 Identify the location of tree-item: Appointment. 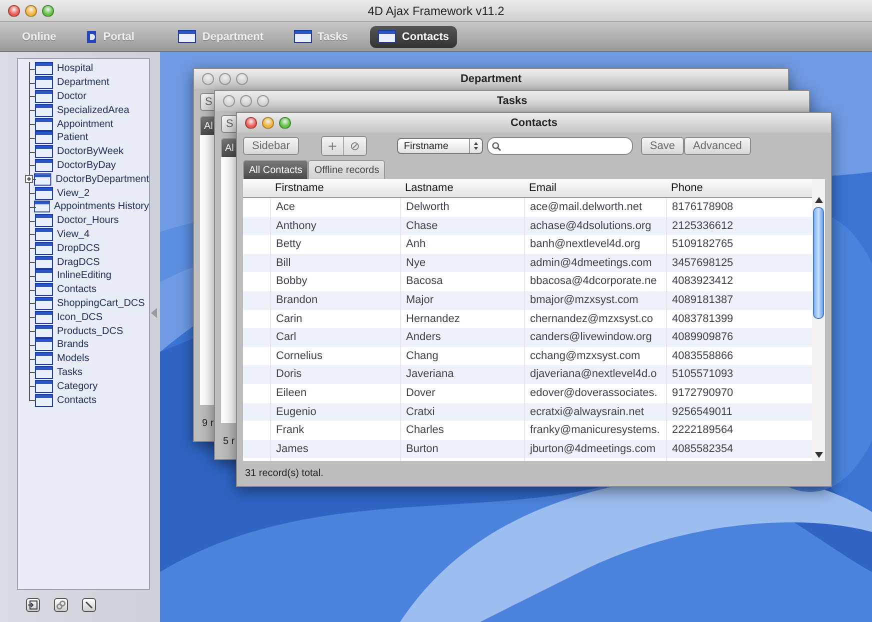
(85, 124).